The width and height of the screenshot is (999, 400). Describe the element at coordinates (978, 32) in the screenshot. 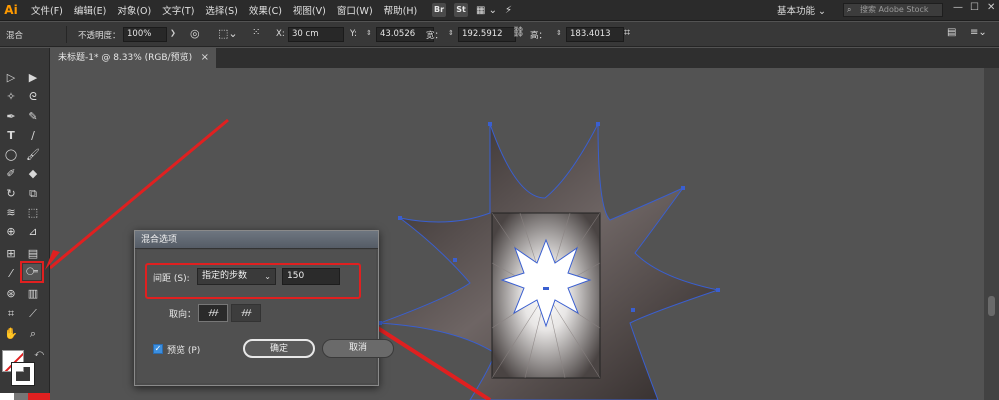

I see `menu-icon: ≡⌄` at that location.